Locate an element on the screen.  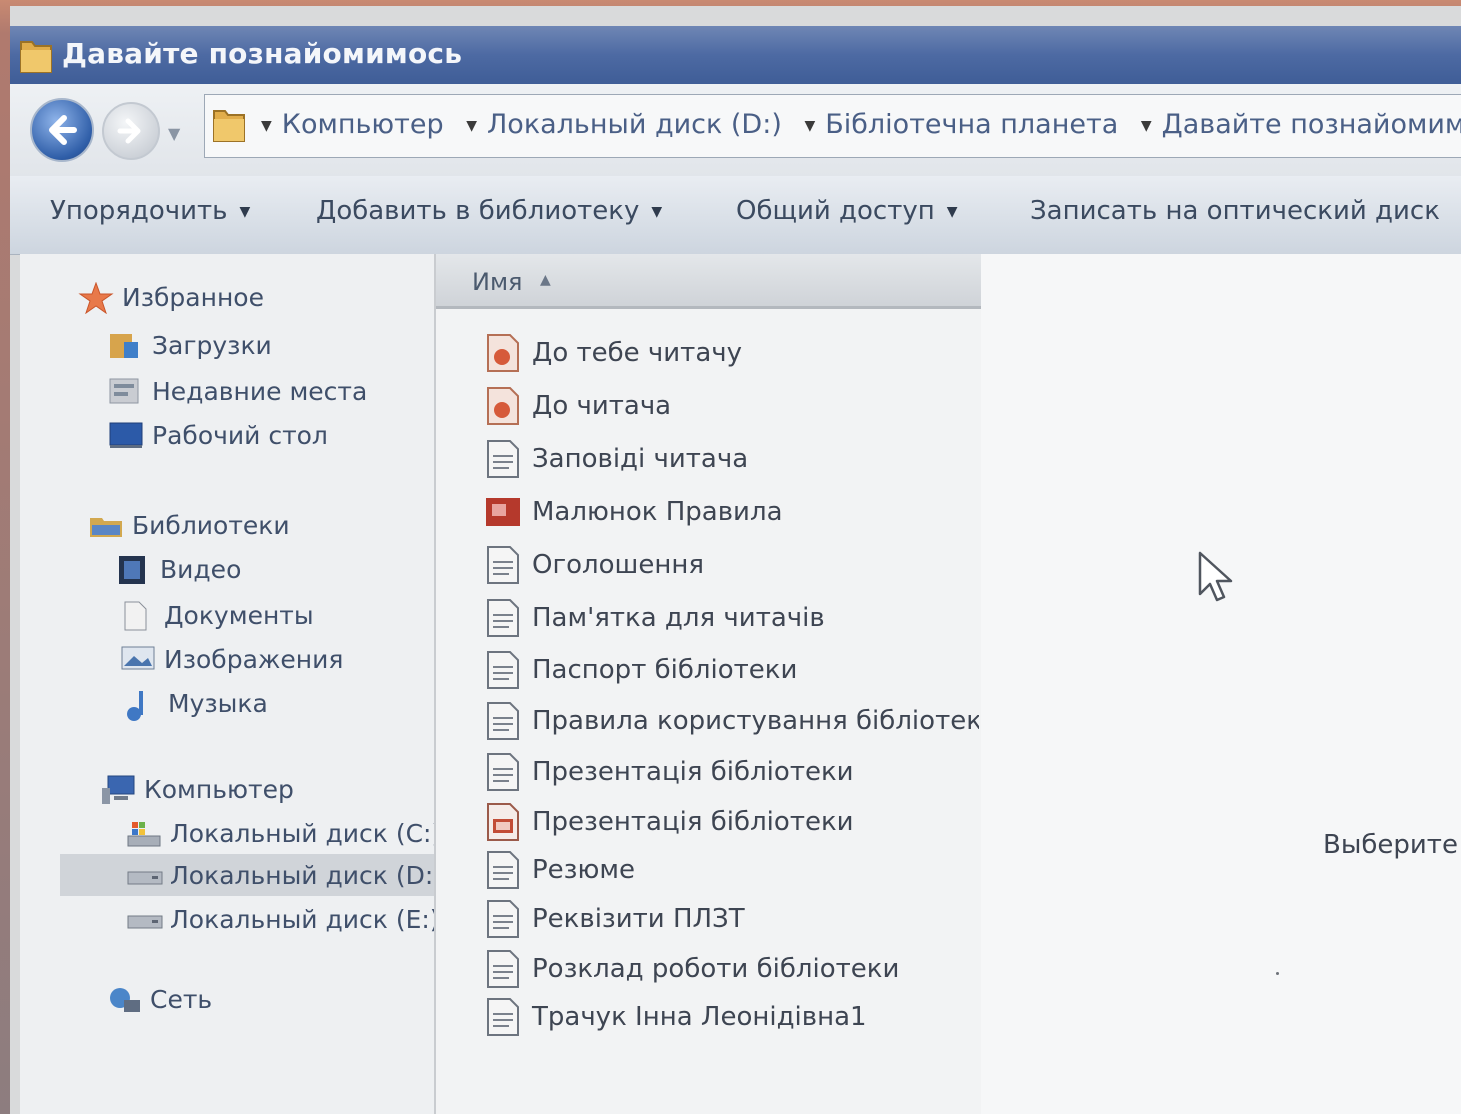
file-item: Реквізити ПЛЗТ is located at coordinates (731, 919).